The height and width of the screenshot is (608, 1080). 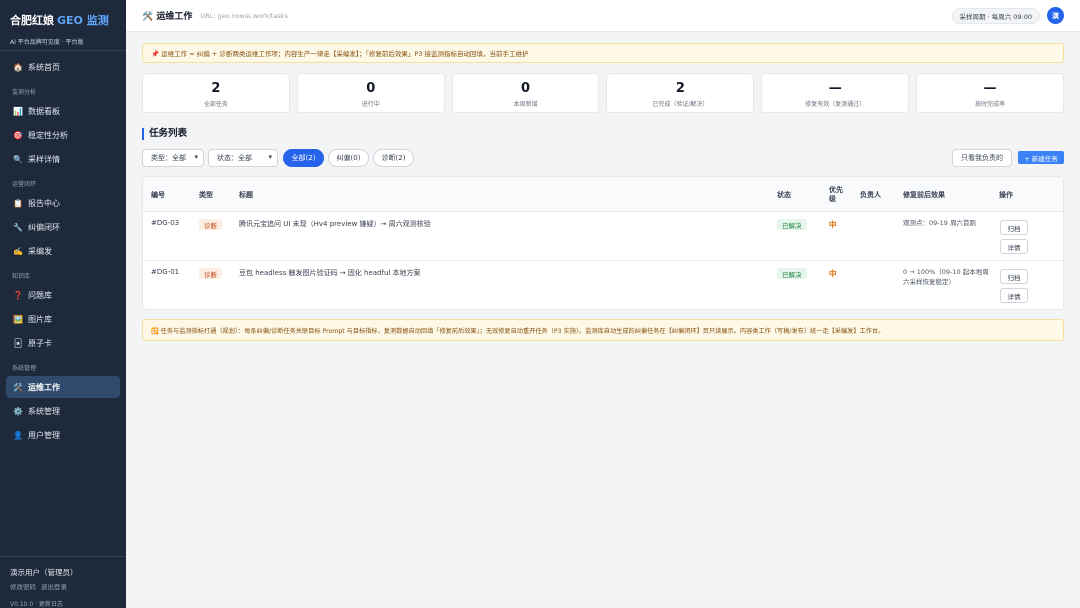 I want to click on type-select-value: 类型：全部, so click(x=168, y=158).